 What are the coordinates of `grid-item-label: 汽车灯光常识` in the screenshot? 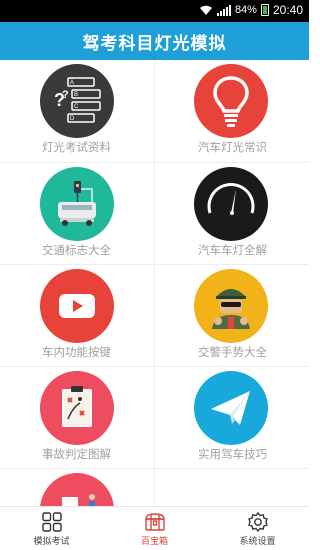 It's located at (232, 147).